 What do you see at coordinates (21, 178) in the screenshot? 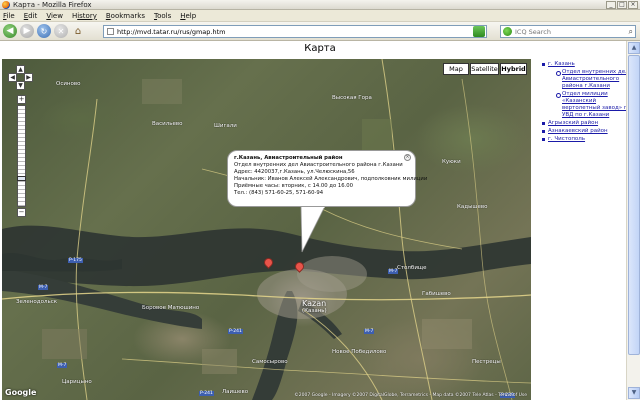
I see `zoom-slider-thumb` at bounding box center [21, 178].